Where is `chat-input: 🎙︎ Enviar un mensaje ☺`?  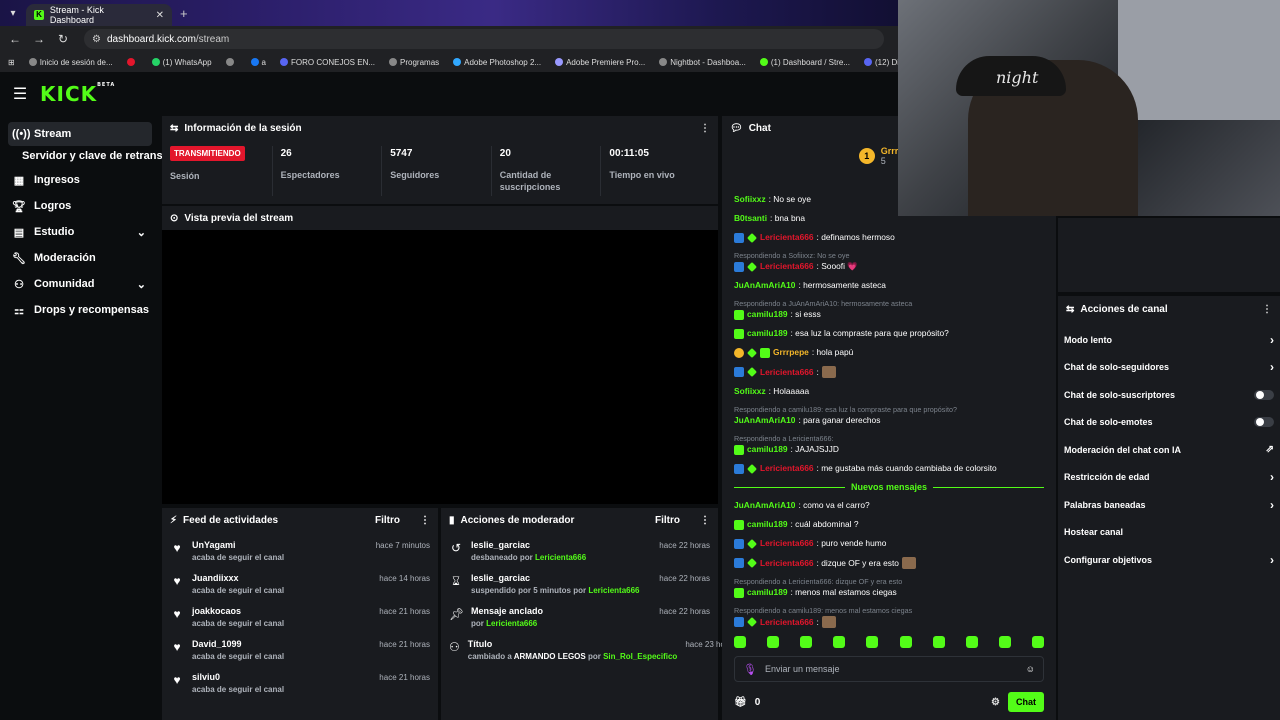
chat-input: 🎙︎ Enviar un mensaje ☺ is located at coordinates (889, 669).